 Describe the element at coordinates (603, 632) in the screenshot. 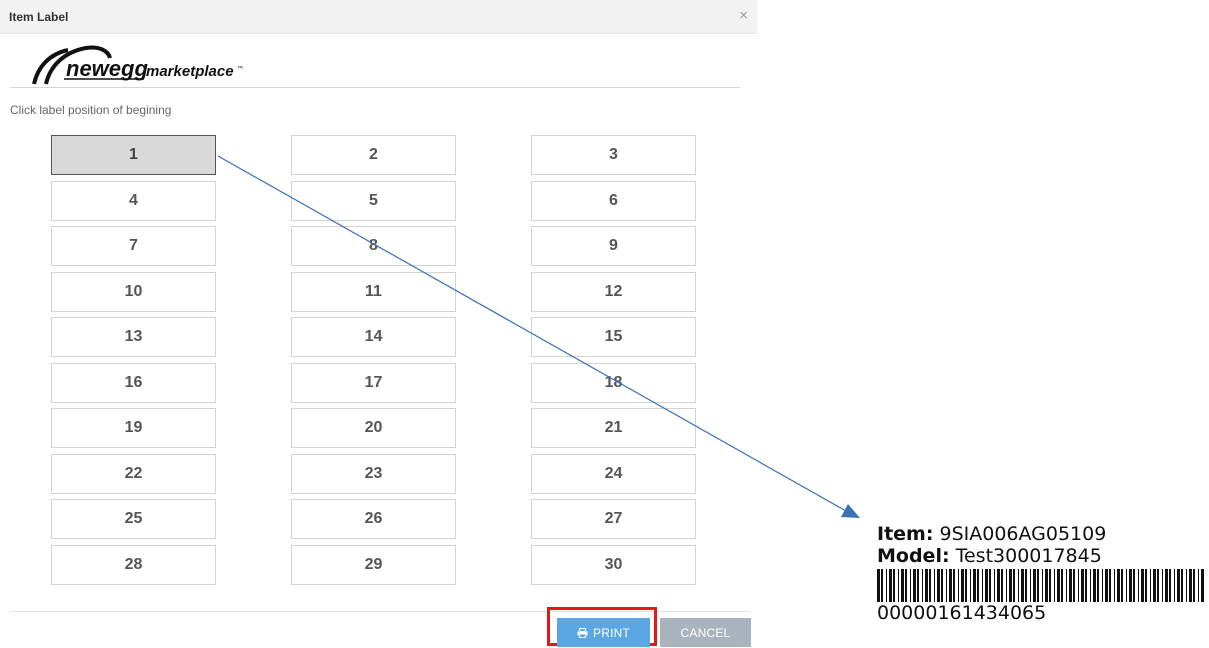

I see `print-button: PRINT` at that location.